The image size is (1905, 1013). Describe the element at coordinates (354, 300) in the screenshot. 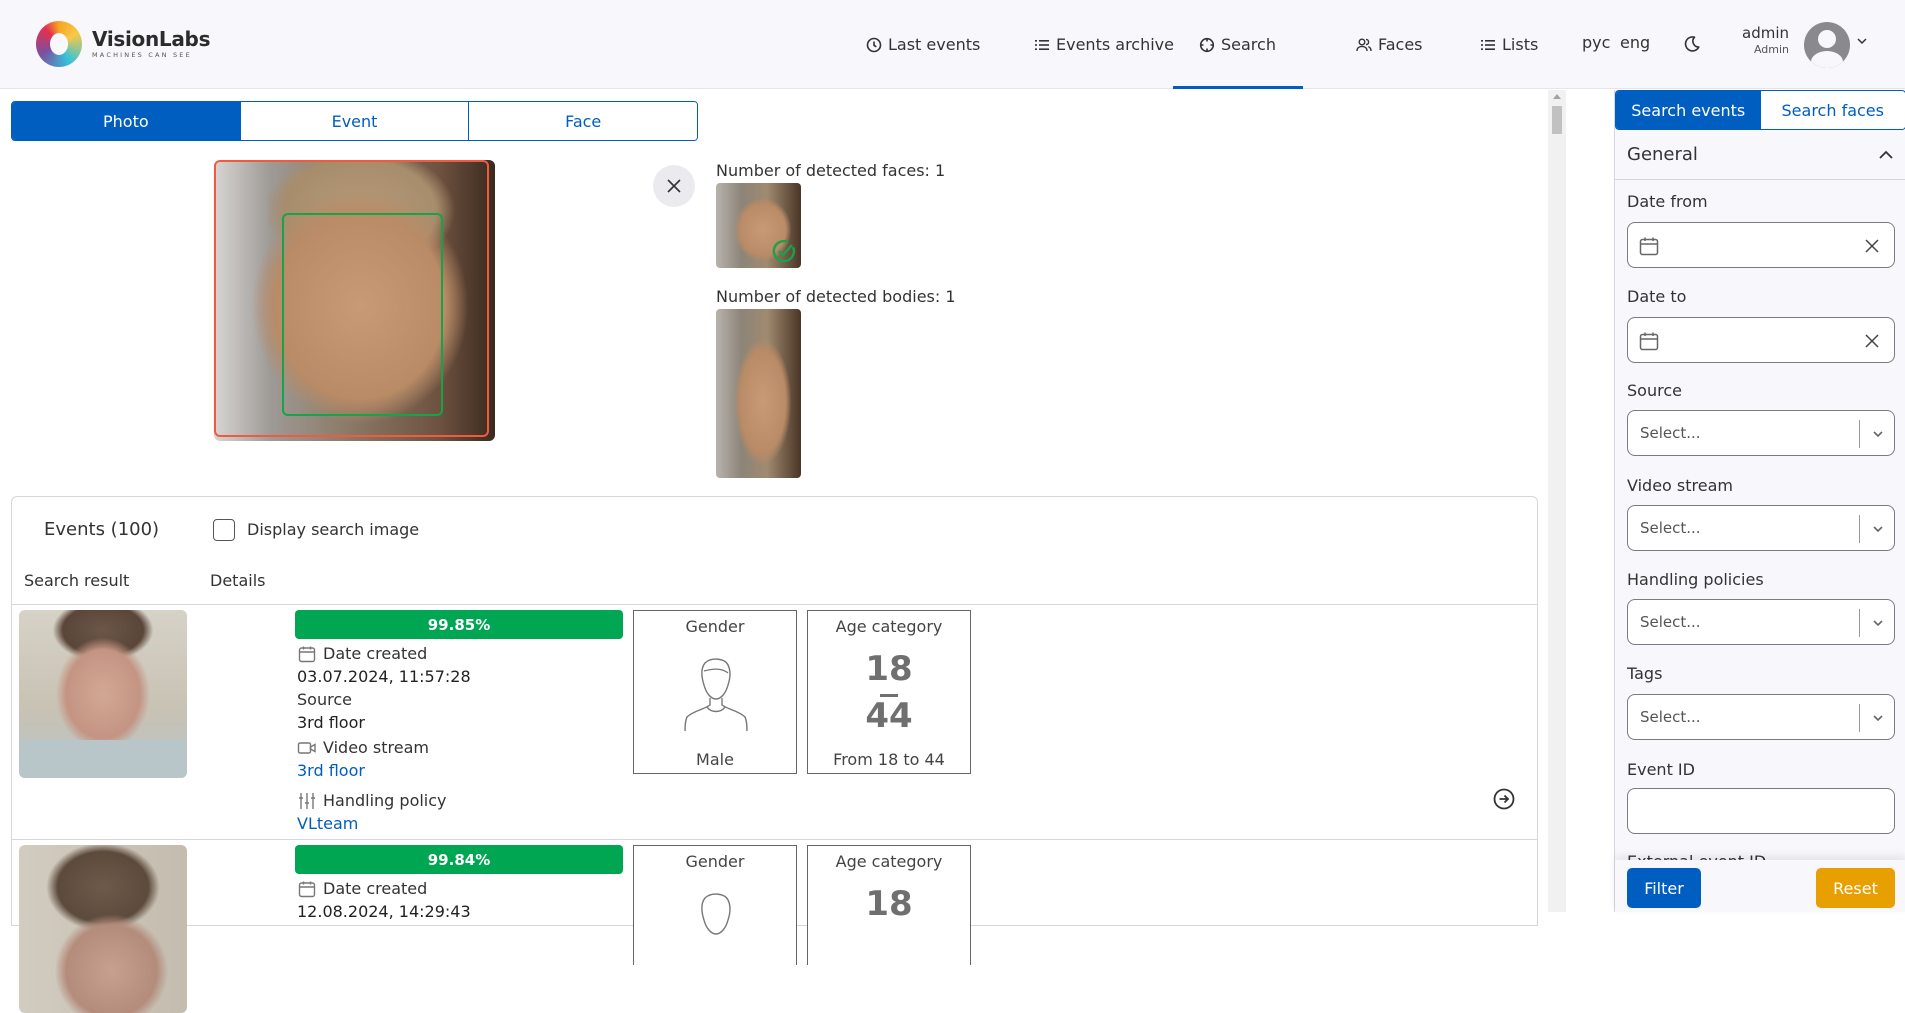

I see `uploaded-photo` at that location.